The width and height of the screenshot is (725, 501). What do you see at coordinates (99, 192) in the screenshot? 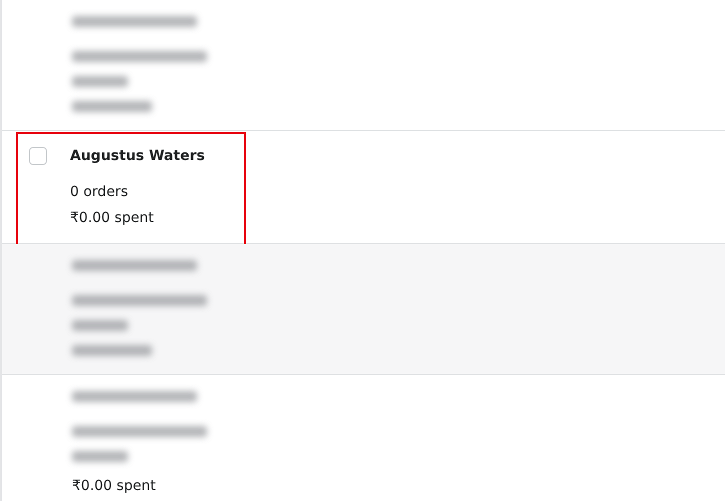
I see `customer-orders: 0 orders` at bounding box center [99, 192].